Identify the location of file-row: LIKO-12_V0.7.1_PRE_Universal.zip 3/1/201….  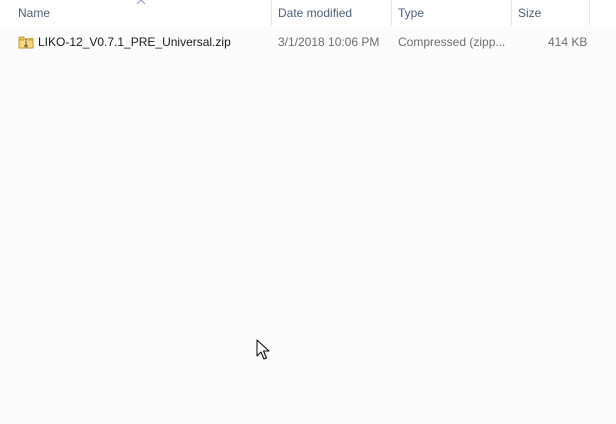
(308, 42).